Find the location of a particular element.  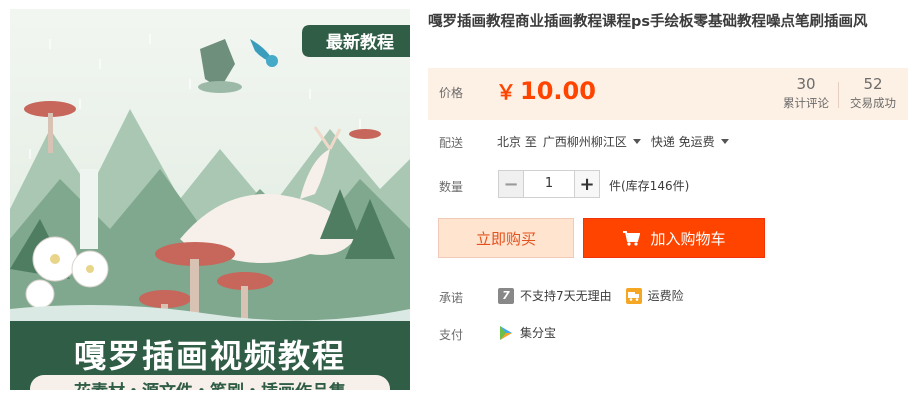

buy-now-button: 立即购买 is located at coordinates (506, 238).